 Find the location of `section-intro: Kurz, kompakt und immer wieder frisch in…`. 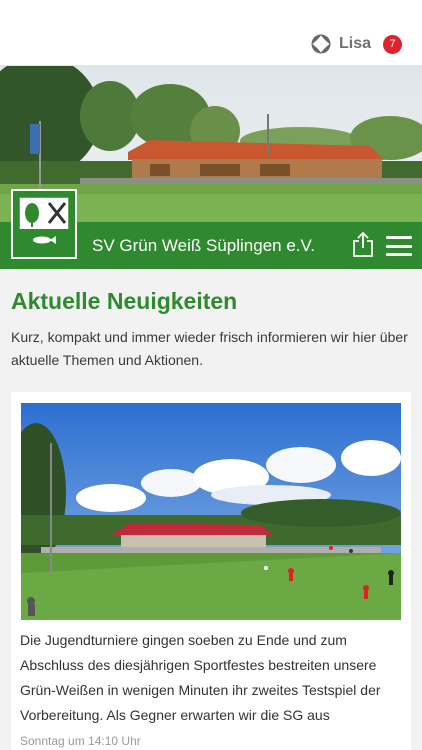

section-intro: Kurz, kompakt und immer wieder frisch in… is located at coordinates (209, 348).